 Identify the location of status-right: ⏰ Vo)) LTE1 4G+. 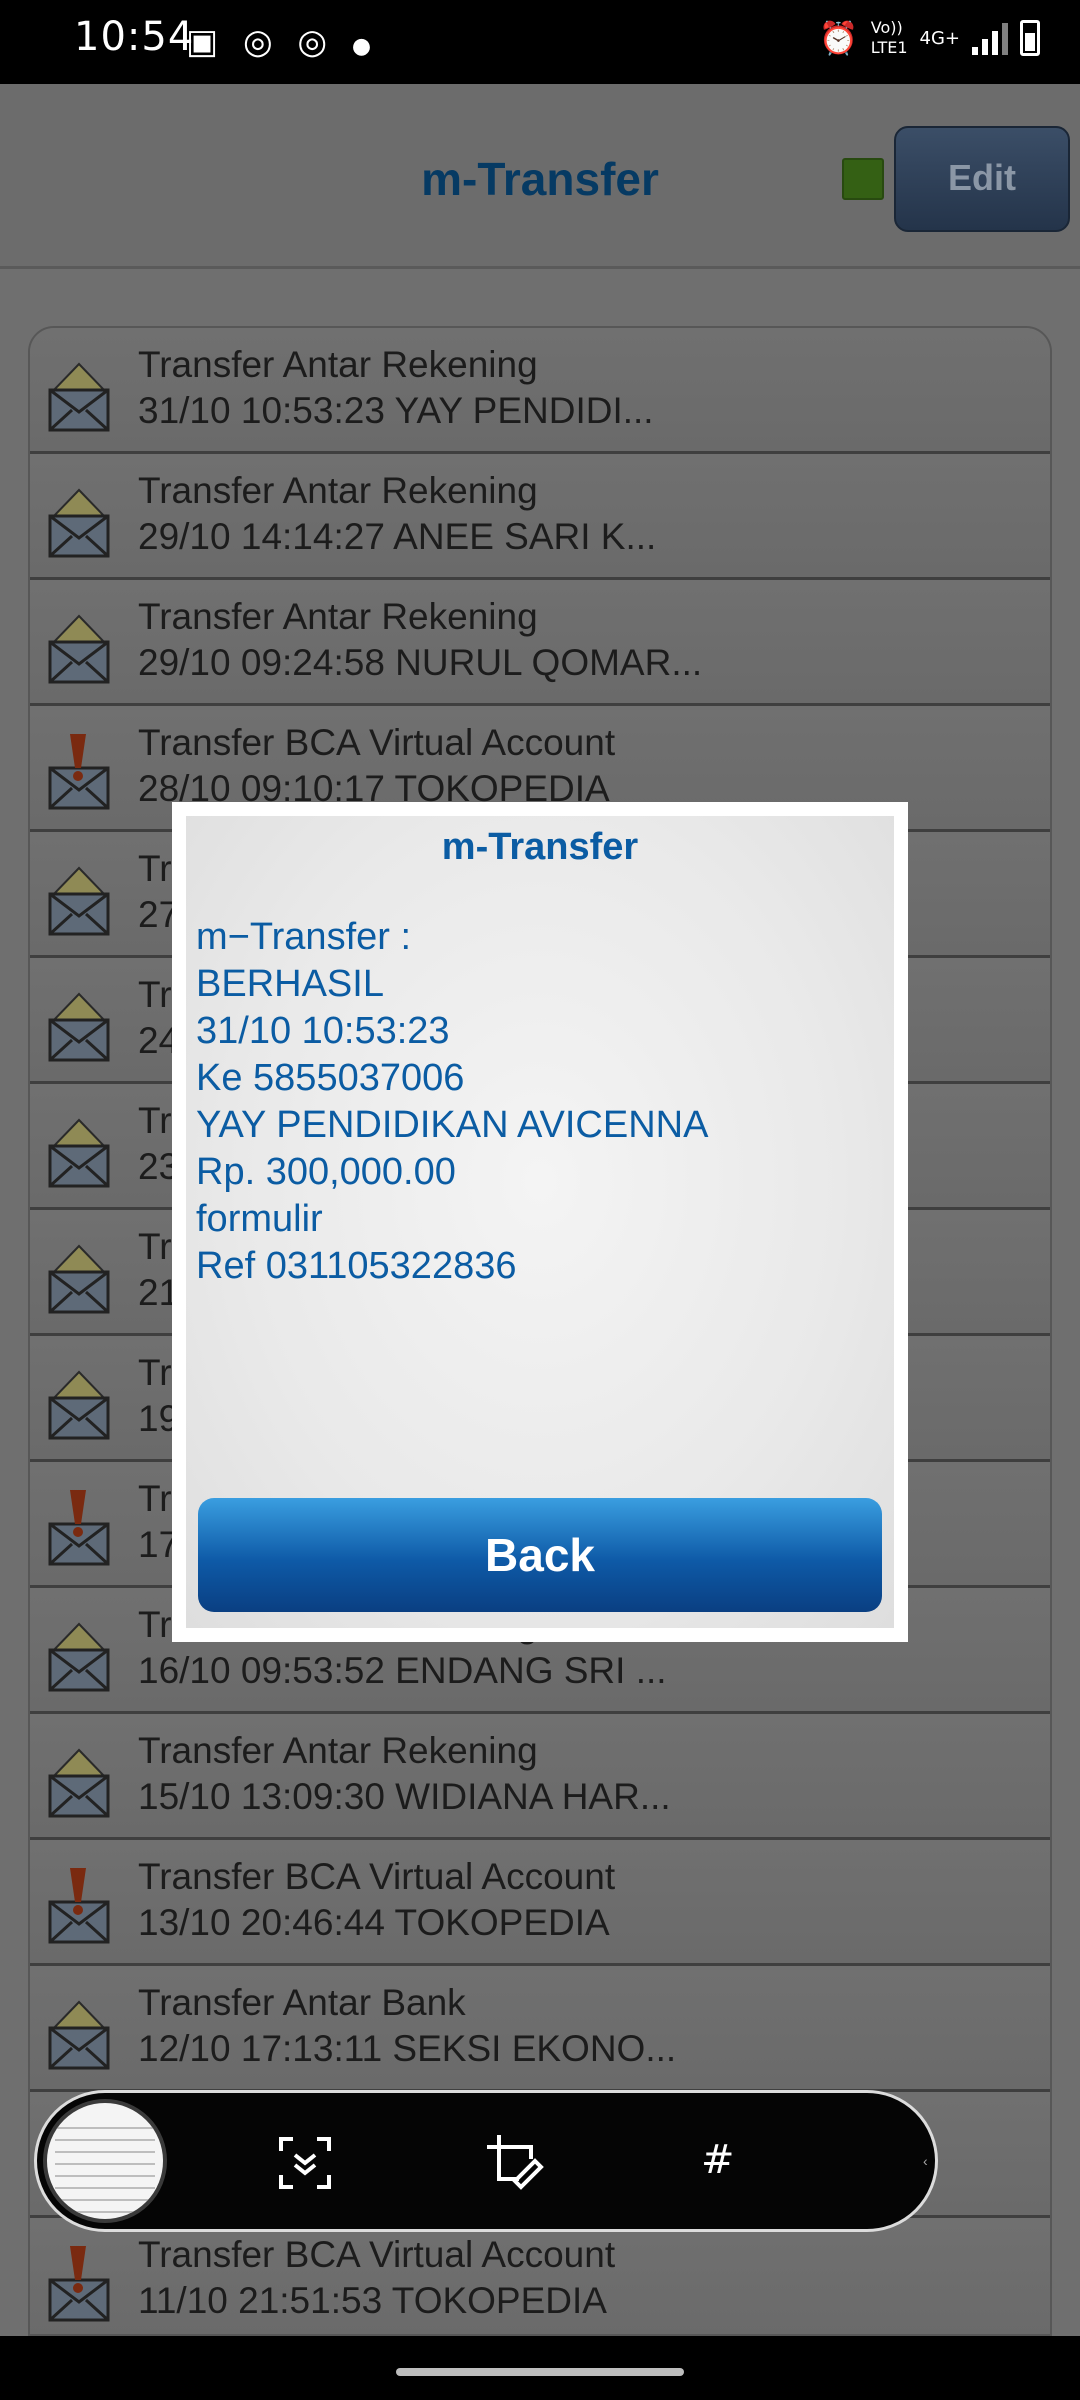
(929, 38).